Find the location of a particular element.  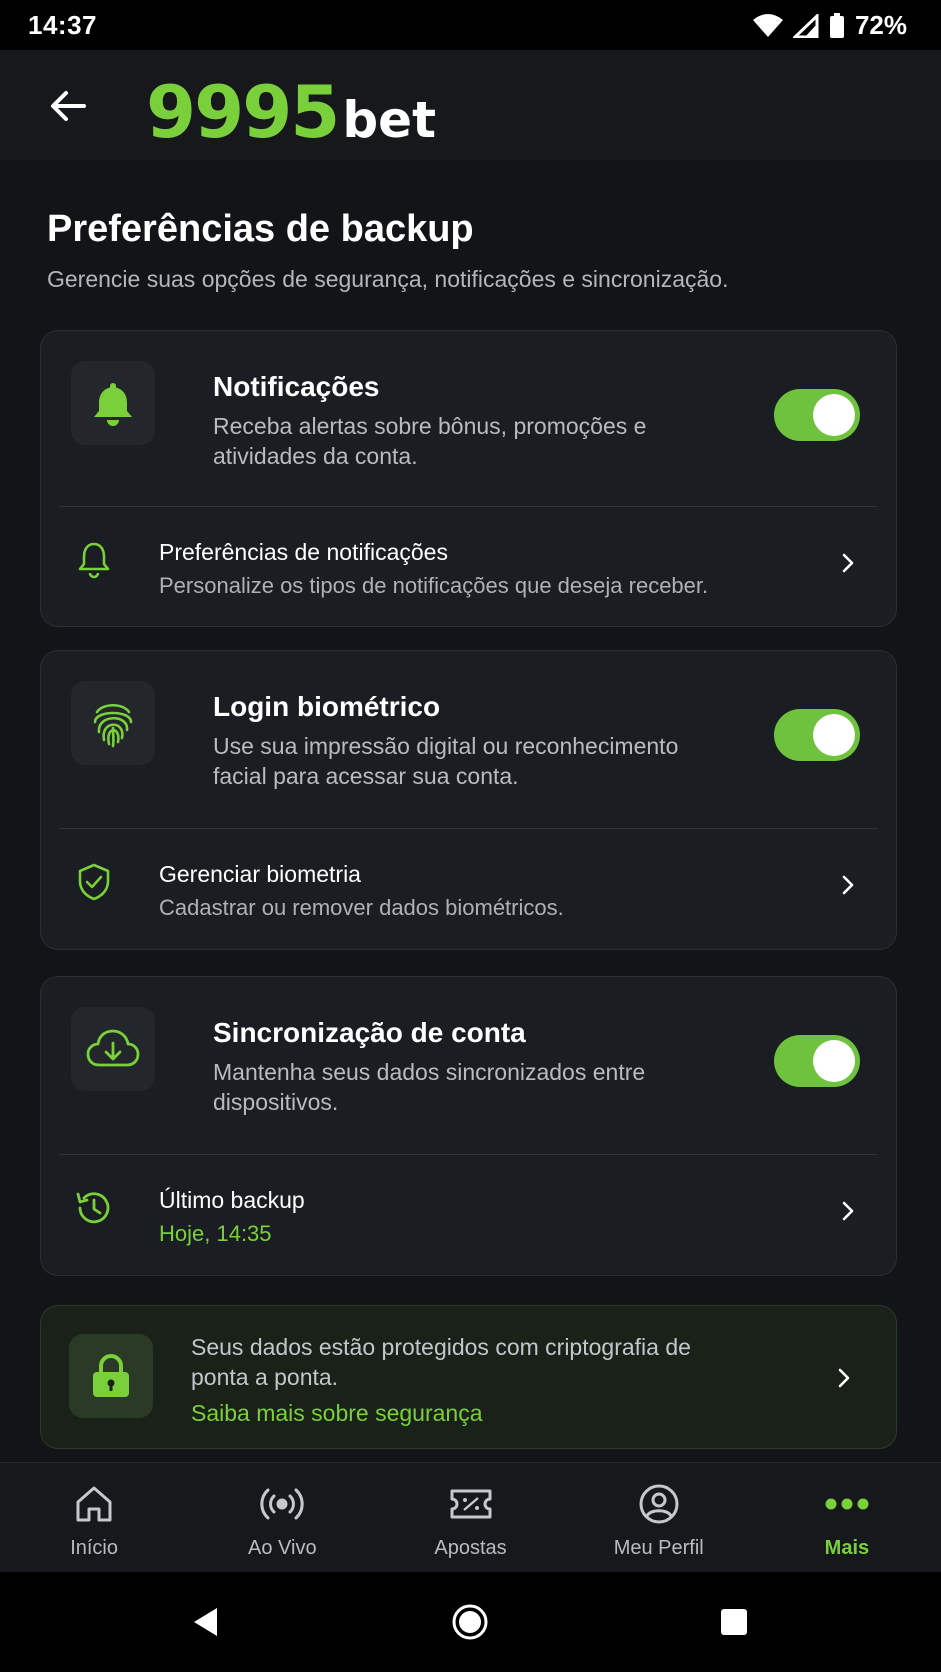

circle-home-icon is located at coordinates (470, 1622).